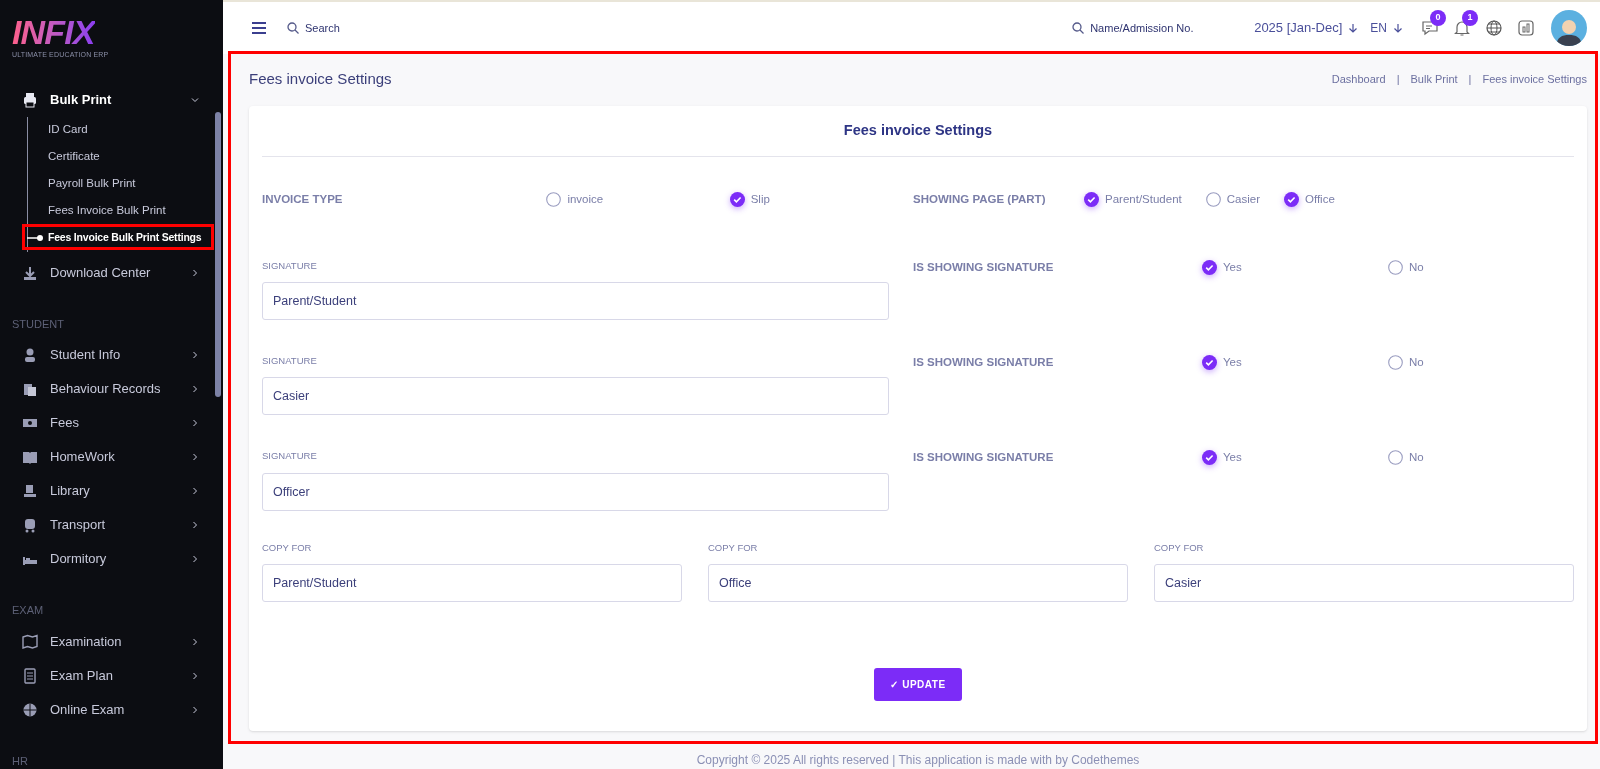 This screenshot has width=1600, height=769. What do you see at coordinates (821, 200) in the screenshot?
I see `choice-option: Slip` at bounding box center [821, 200].